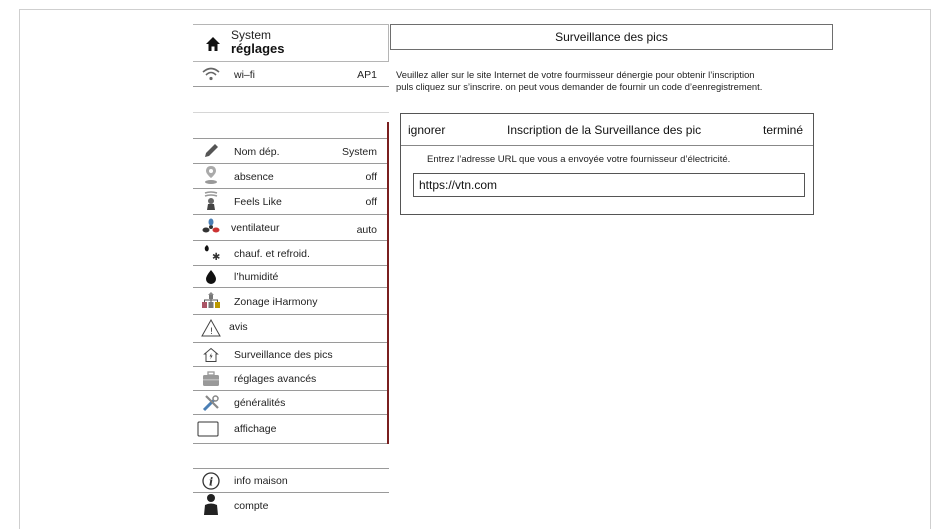 The height and width of the screenshot is (529, 935). I want to click on sidebar-item-label: réglages avancés, so click(275, 379).